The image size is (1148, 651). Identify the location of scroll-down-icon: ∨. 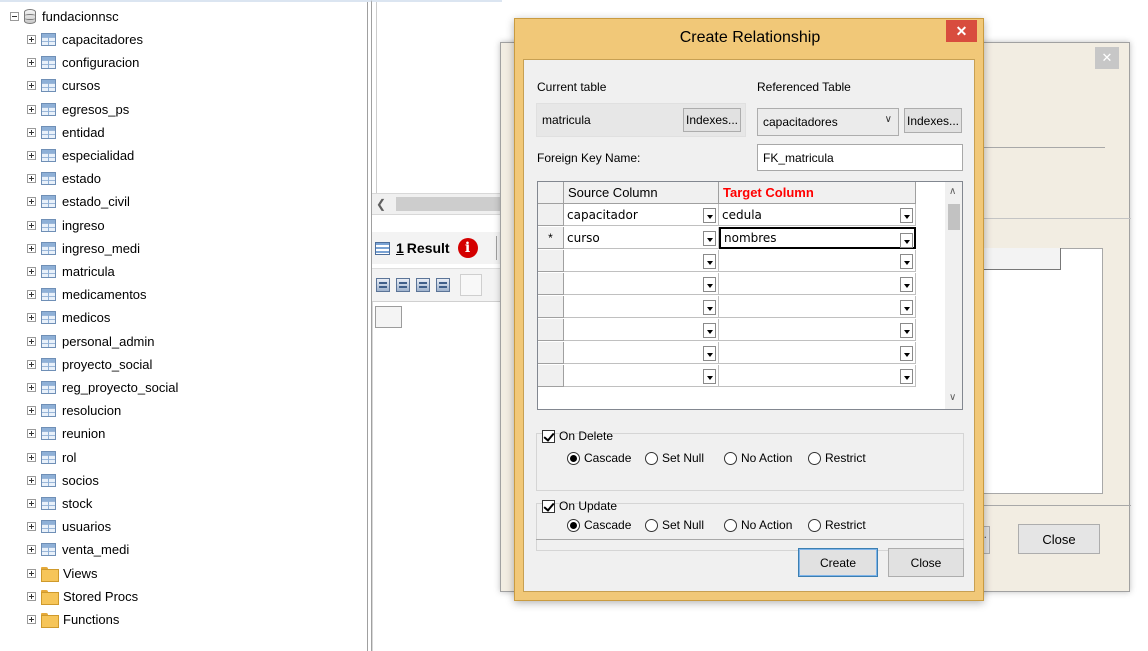
(952, 397).